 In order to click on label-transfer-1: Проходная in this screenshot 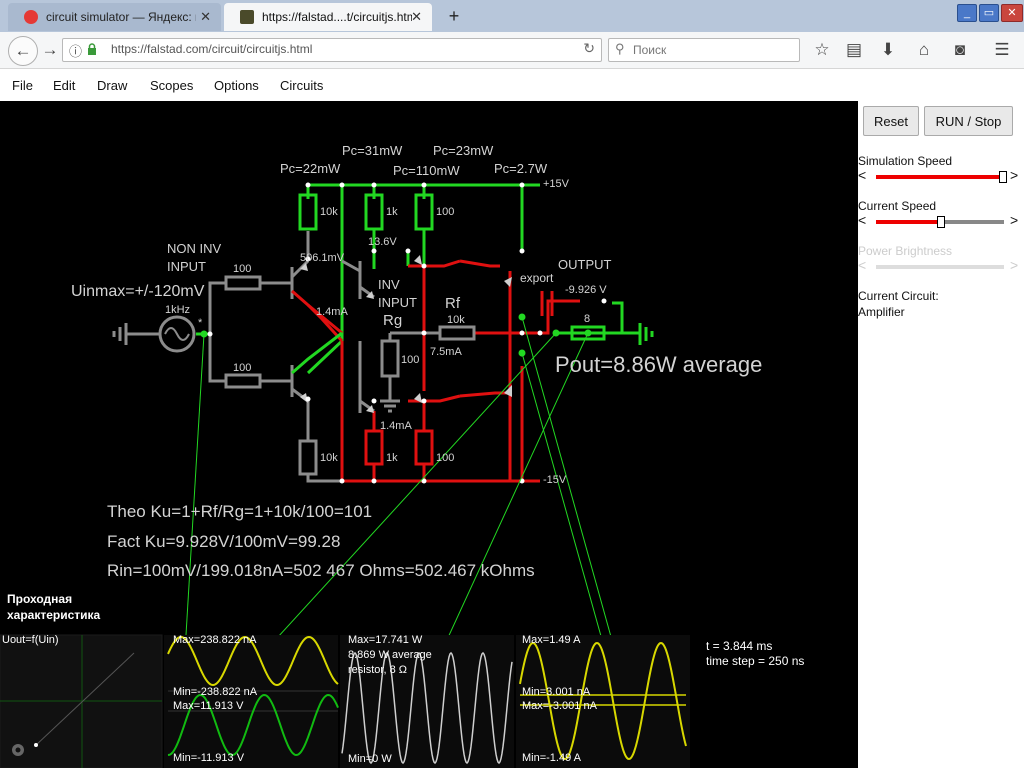, I will do `click(40, 599)`.